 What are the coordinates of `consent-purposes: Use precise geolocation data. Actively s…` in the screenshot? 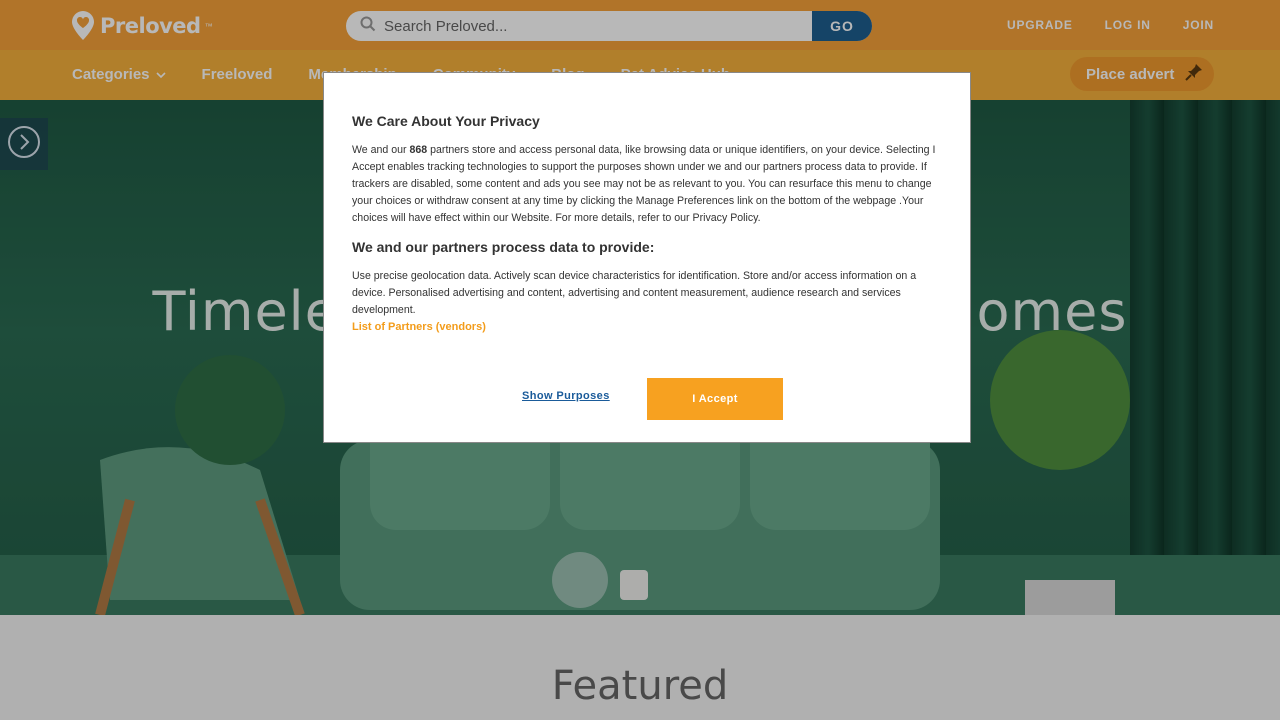 It's located at (634, 293).